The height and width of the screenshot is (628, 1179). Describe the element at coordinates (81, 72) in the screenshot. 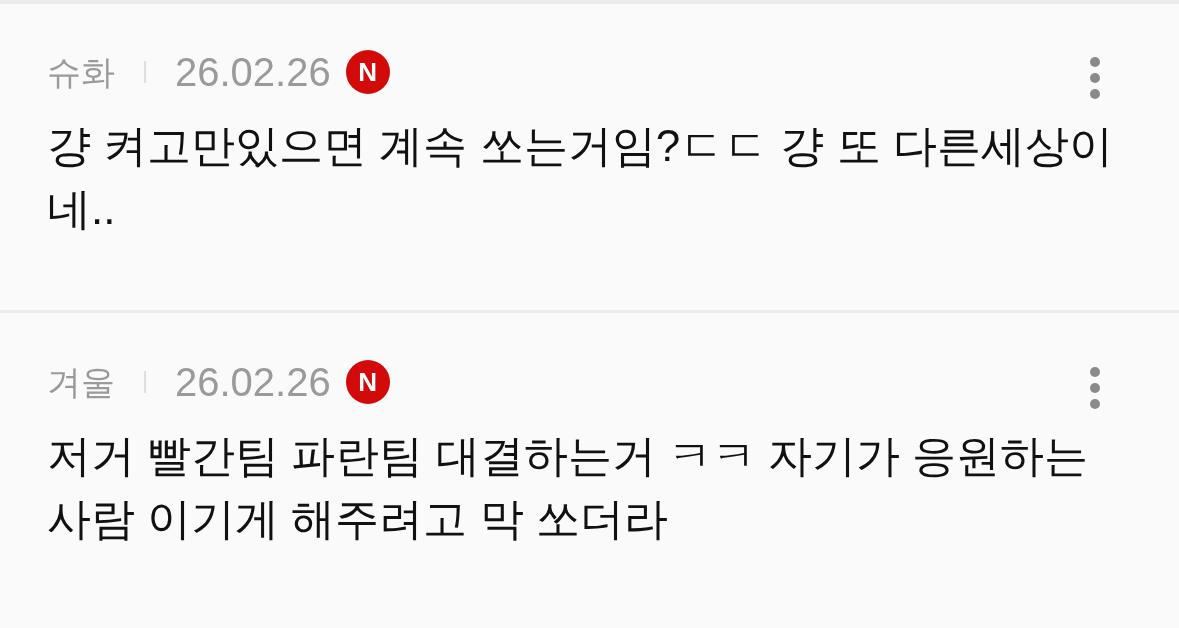

I see `comment-author: 슈화` at that location.